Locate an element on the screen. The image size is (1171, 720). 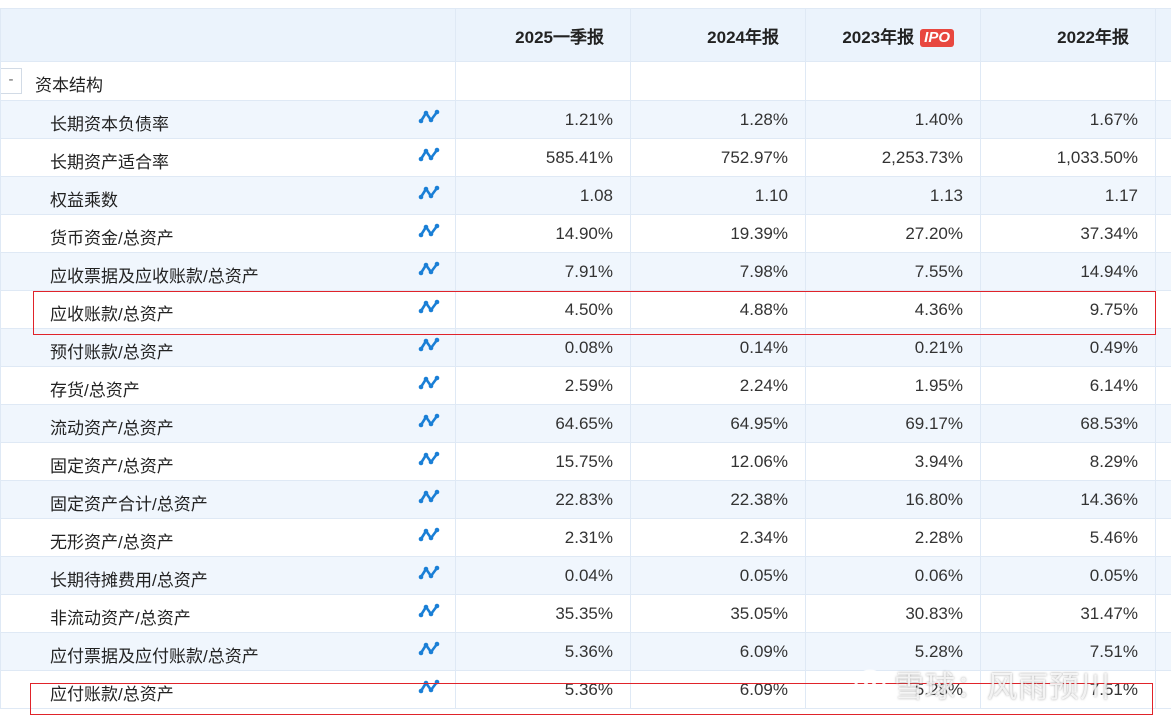
value-cell: 27.20% is located at coordinates (893, 233).